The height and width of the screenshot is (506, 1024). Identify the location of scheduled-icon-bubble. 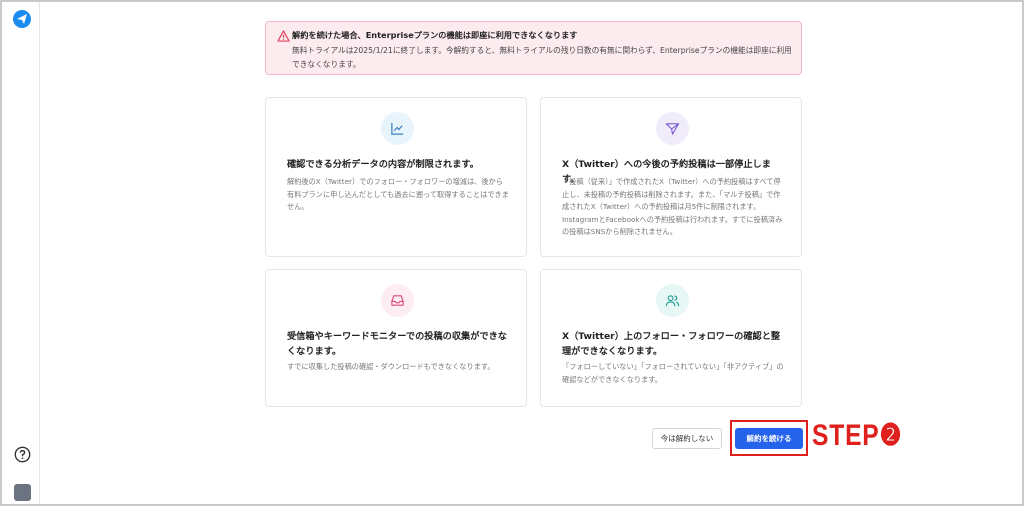
(672, 128).